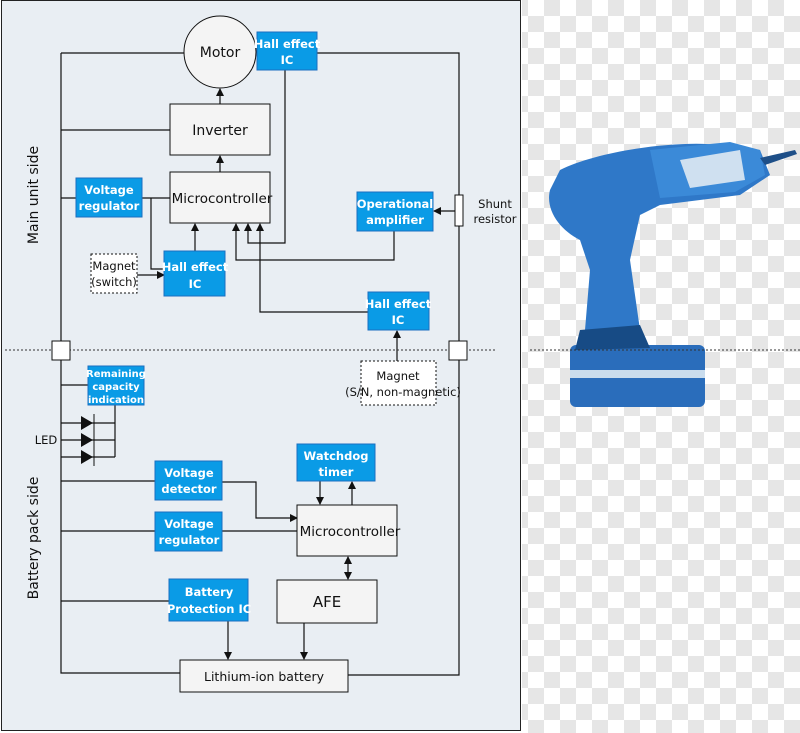 This screenshot has width=800, height=733. I want to click on svg-text: timer, so click(336, 472).